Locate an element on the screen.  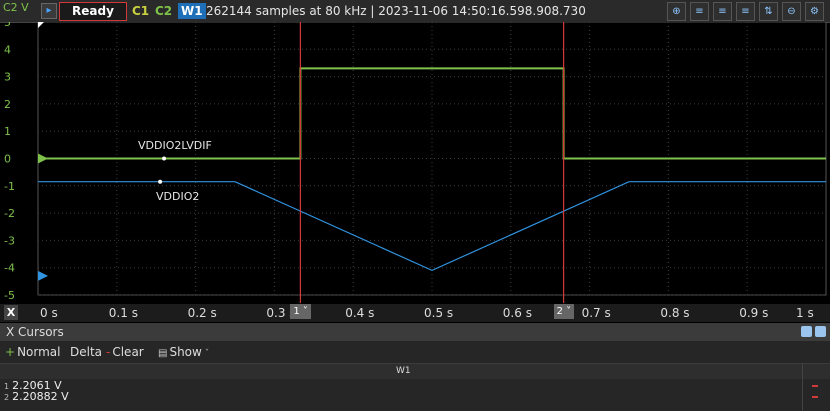
x-tick-label: 0.8 s is located at coordinates (675, 313).